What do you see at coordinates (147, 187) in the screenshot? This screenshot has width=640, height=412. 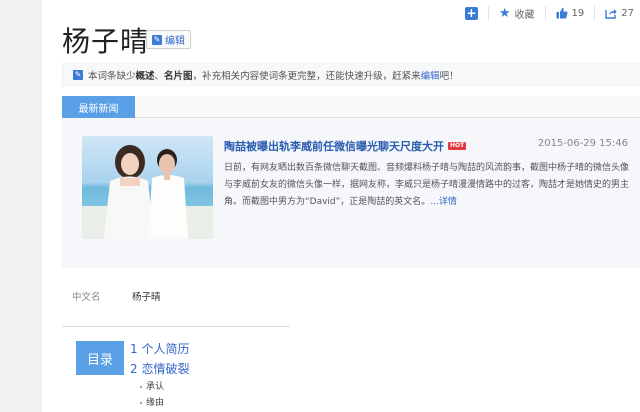 I see `news-photo` at bounding box center [147, 187].